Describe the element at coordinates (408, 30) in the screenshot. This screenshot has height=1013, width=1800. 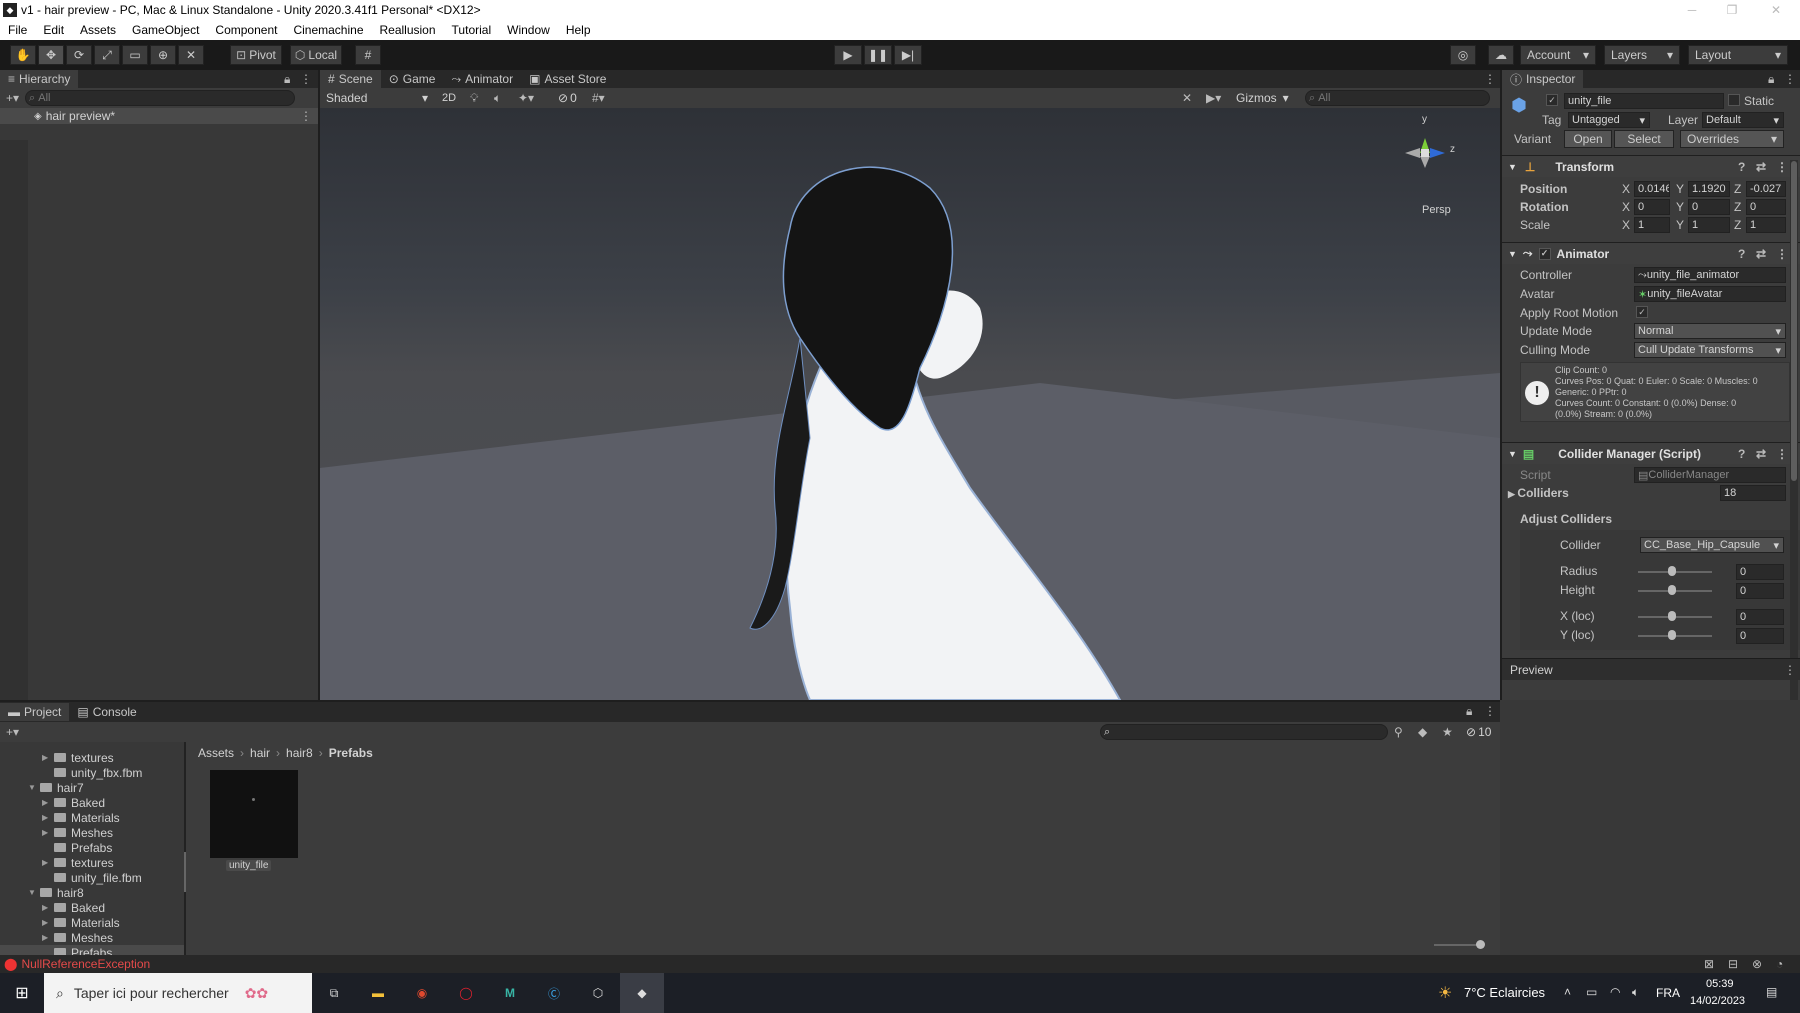
I see `menu-reallusion: Reallusion` at that location.